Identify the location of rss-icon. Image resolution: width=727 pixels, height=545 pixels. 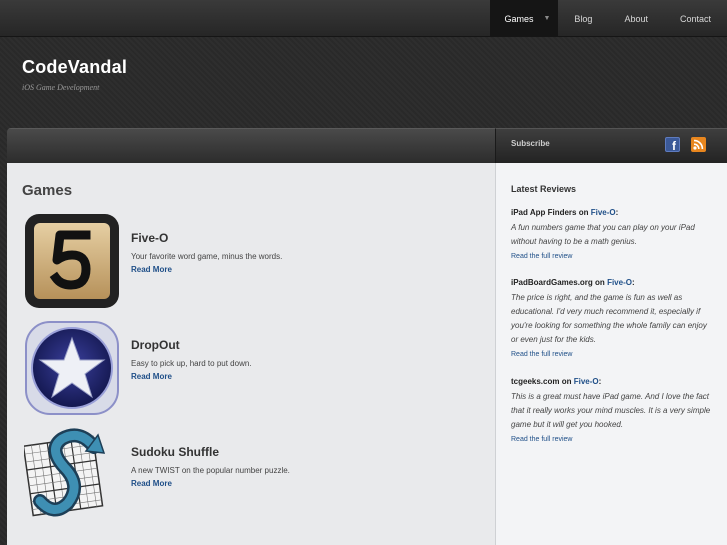
(698, 144).